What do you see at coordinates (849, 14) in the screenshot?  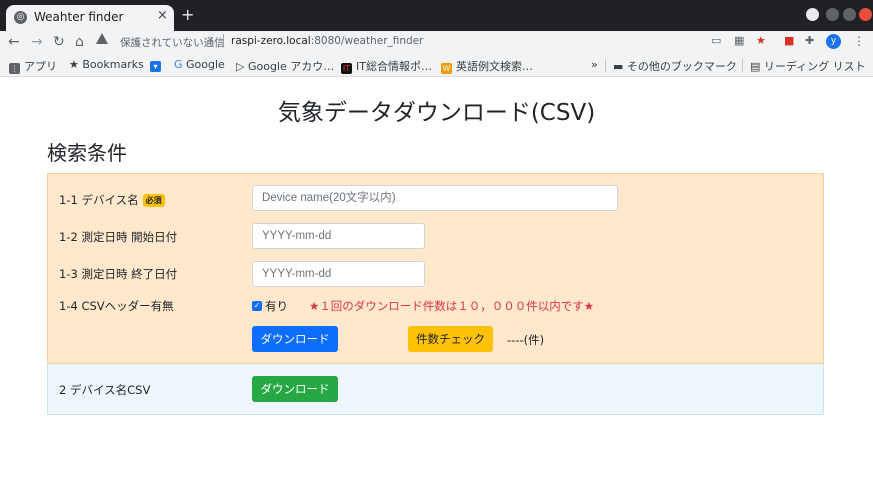 I see `maximize-icon` at bounding box center [849, 14].